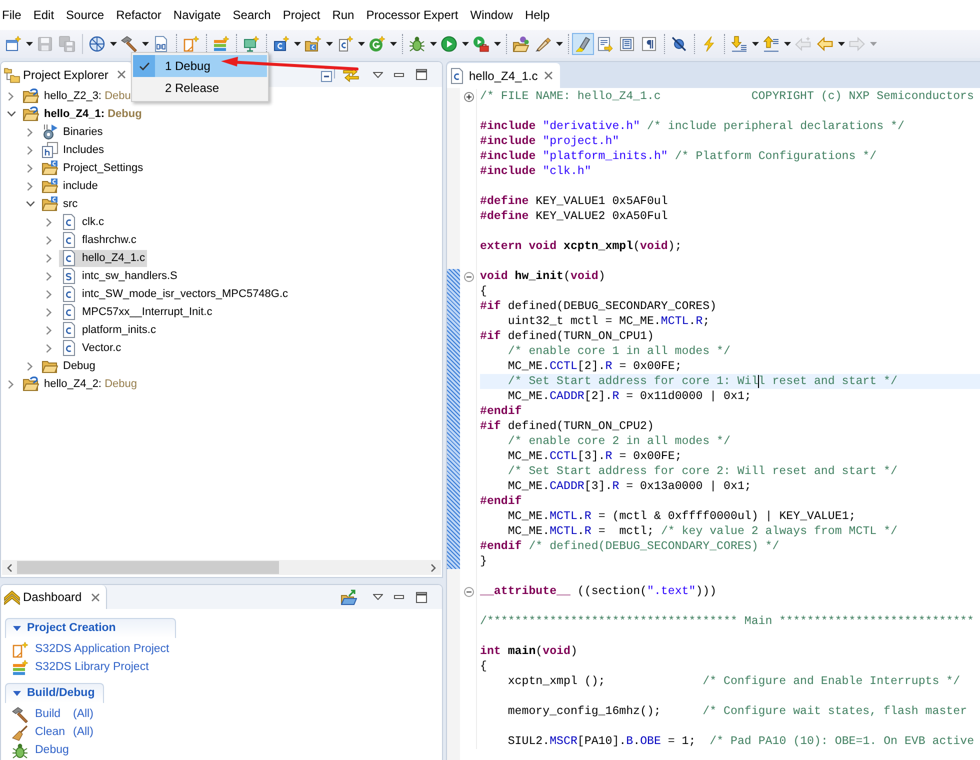 The height and width of the screenshot is (760, 980). What do you see at coordinates (90, 628) in the screenshot?
I see `section-header: Project Creation` at bounding box center [90, 628].